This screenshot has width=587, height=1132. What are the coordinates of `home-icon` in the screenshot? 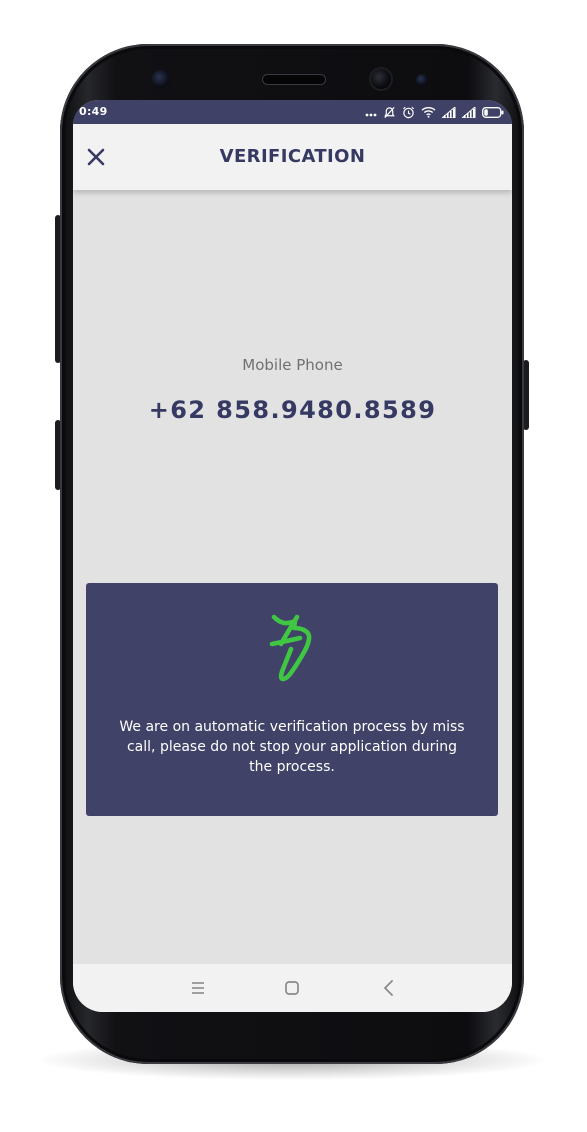 It's located at (292, 988).